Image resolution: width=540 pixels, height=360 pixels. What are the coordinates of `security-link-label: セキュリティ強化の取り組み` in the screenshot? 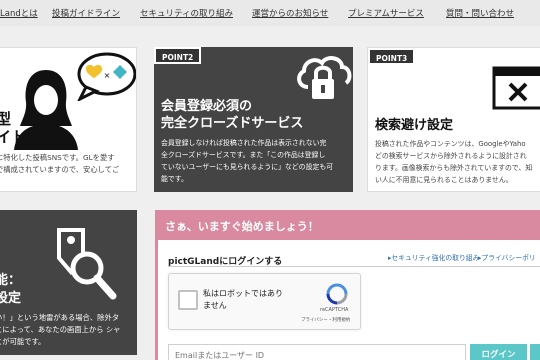 It's located at (435, 258).